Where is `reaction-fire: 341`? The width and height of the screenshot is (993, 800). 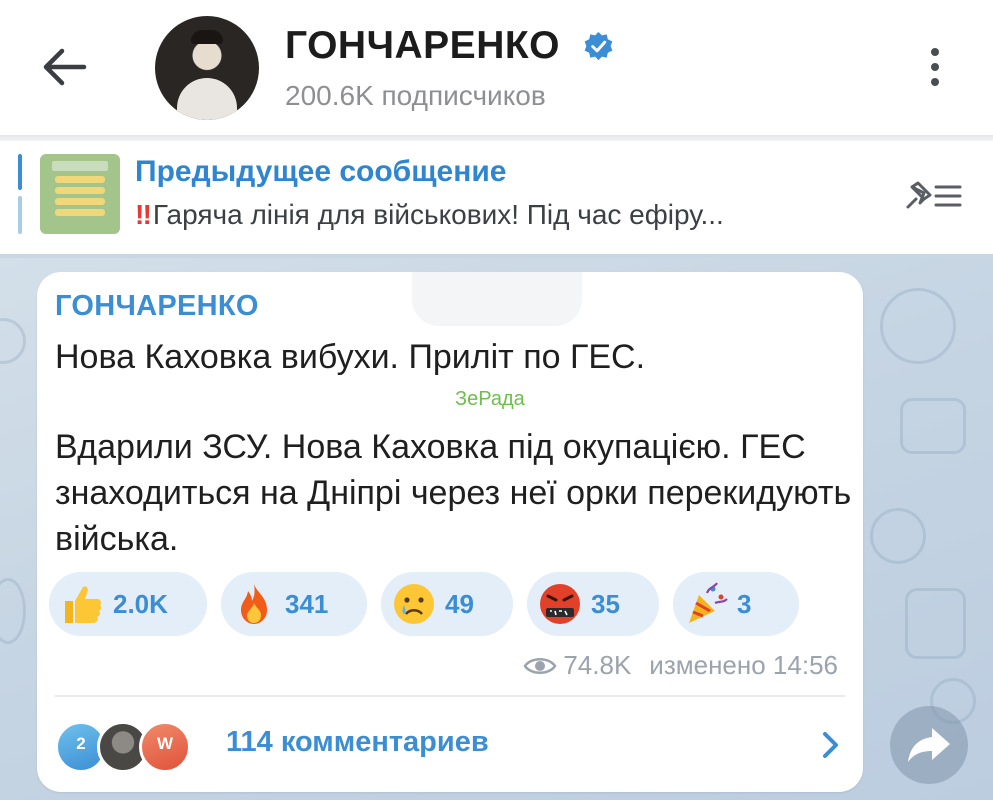
reaction-fire: 341 is located at coordinates (294, 604).